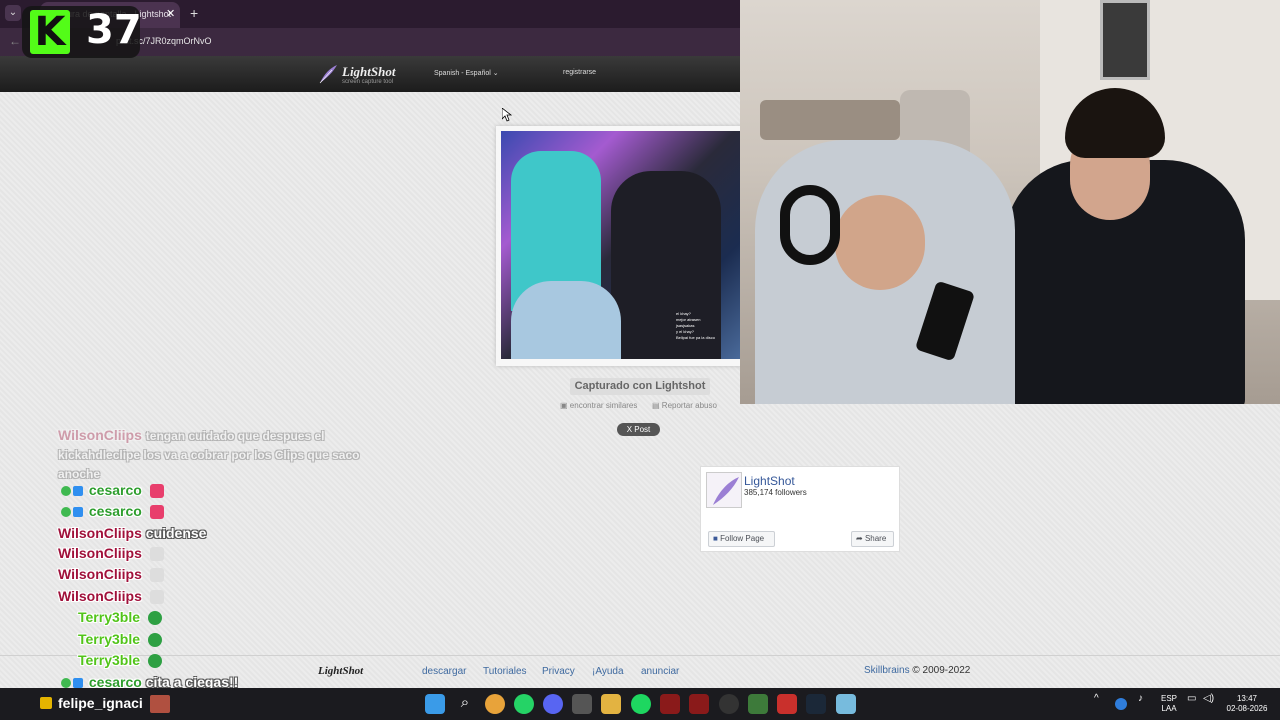 Image resolution: width=1280 pixels, height=720 pixels. I want to click on chat-message: WilsonCliips cuidense, so click(132, 533).